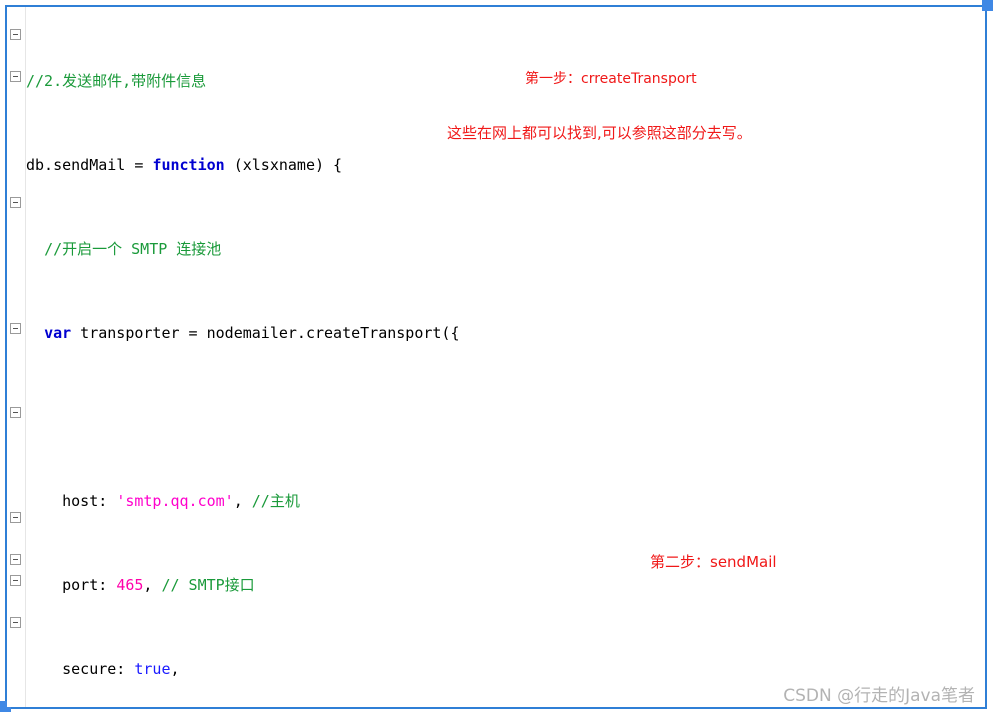  Describe the element at coordinates (599, 133) in the screenshot. I see `annotation-note-online: 这些在网上都可以找到,可以参照这部分去写。` at that location.